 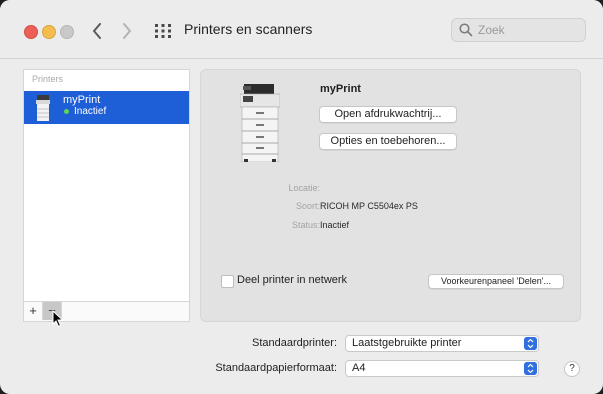 I want to click on search-icon, so click(x=466, y=30).